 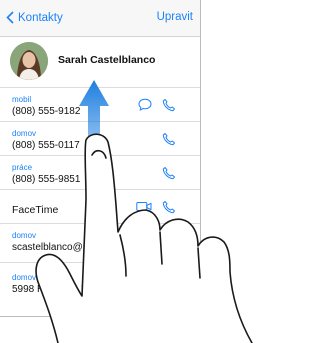 What do you see at coordinates (40, 17) in the screenshot?
I see `back-label: Kontakty` at bounding box center [40, 17].